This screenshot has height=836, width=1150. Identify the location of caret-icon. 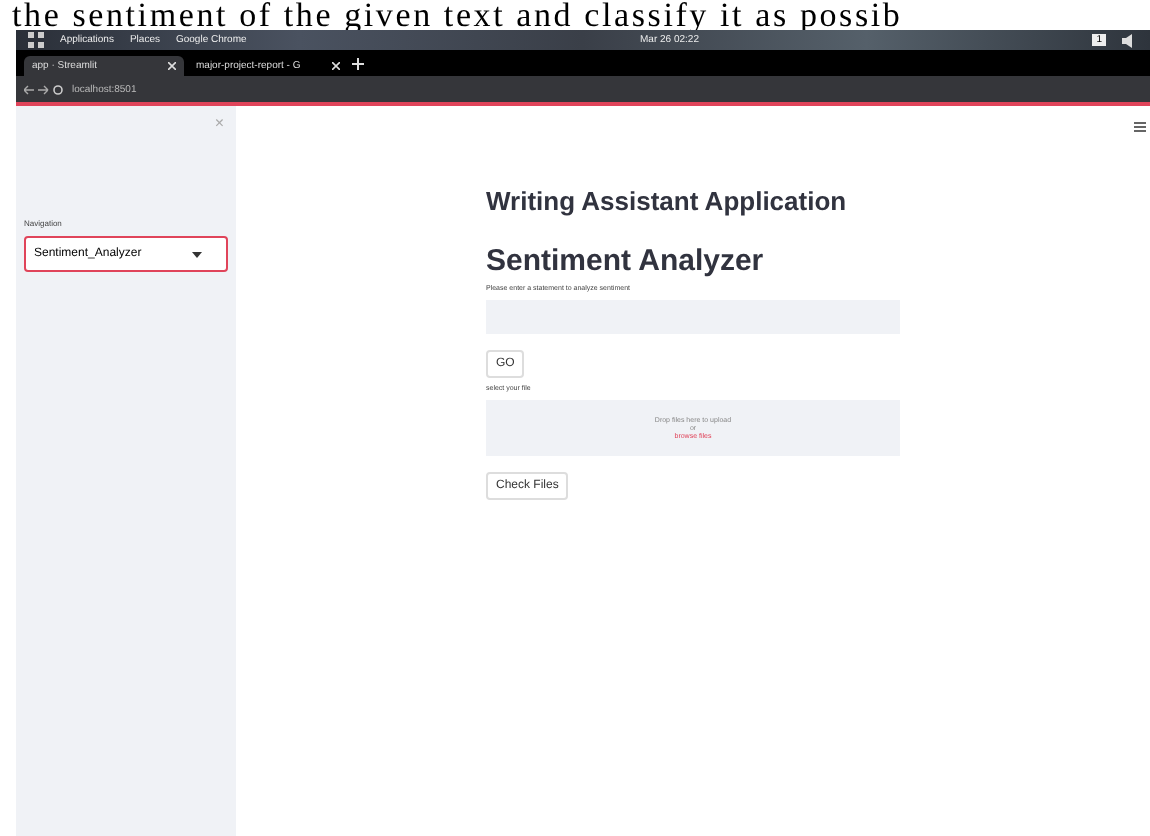
(197, 254).